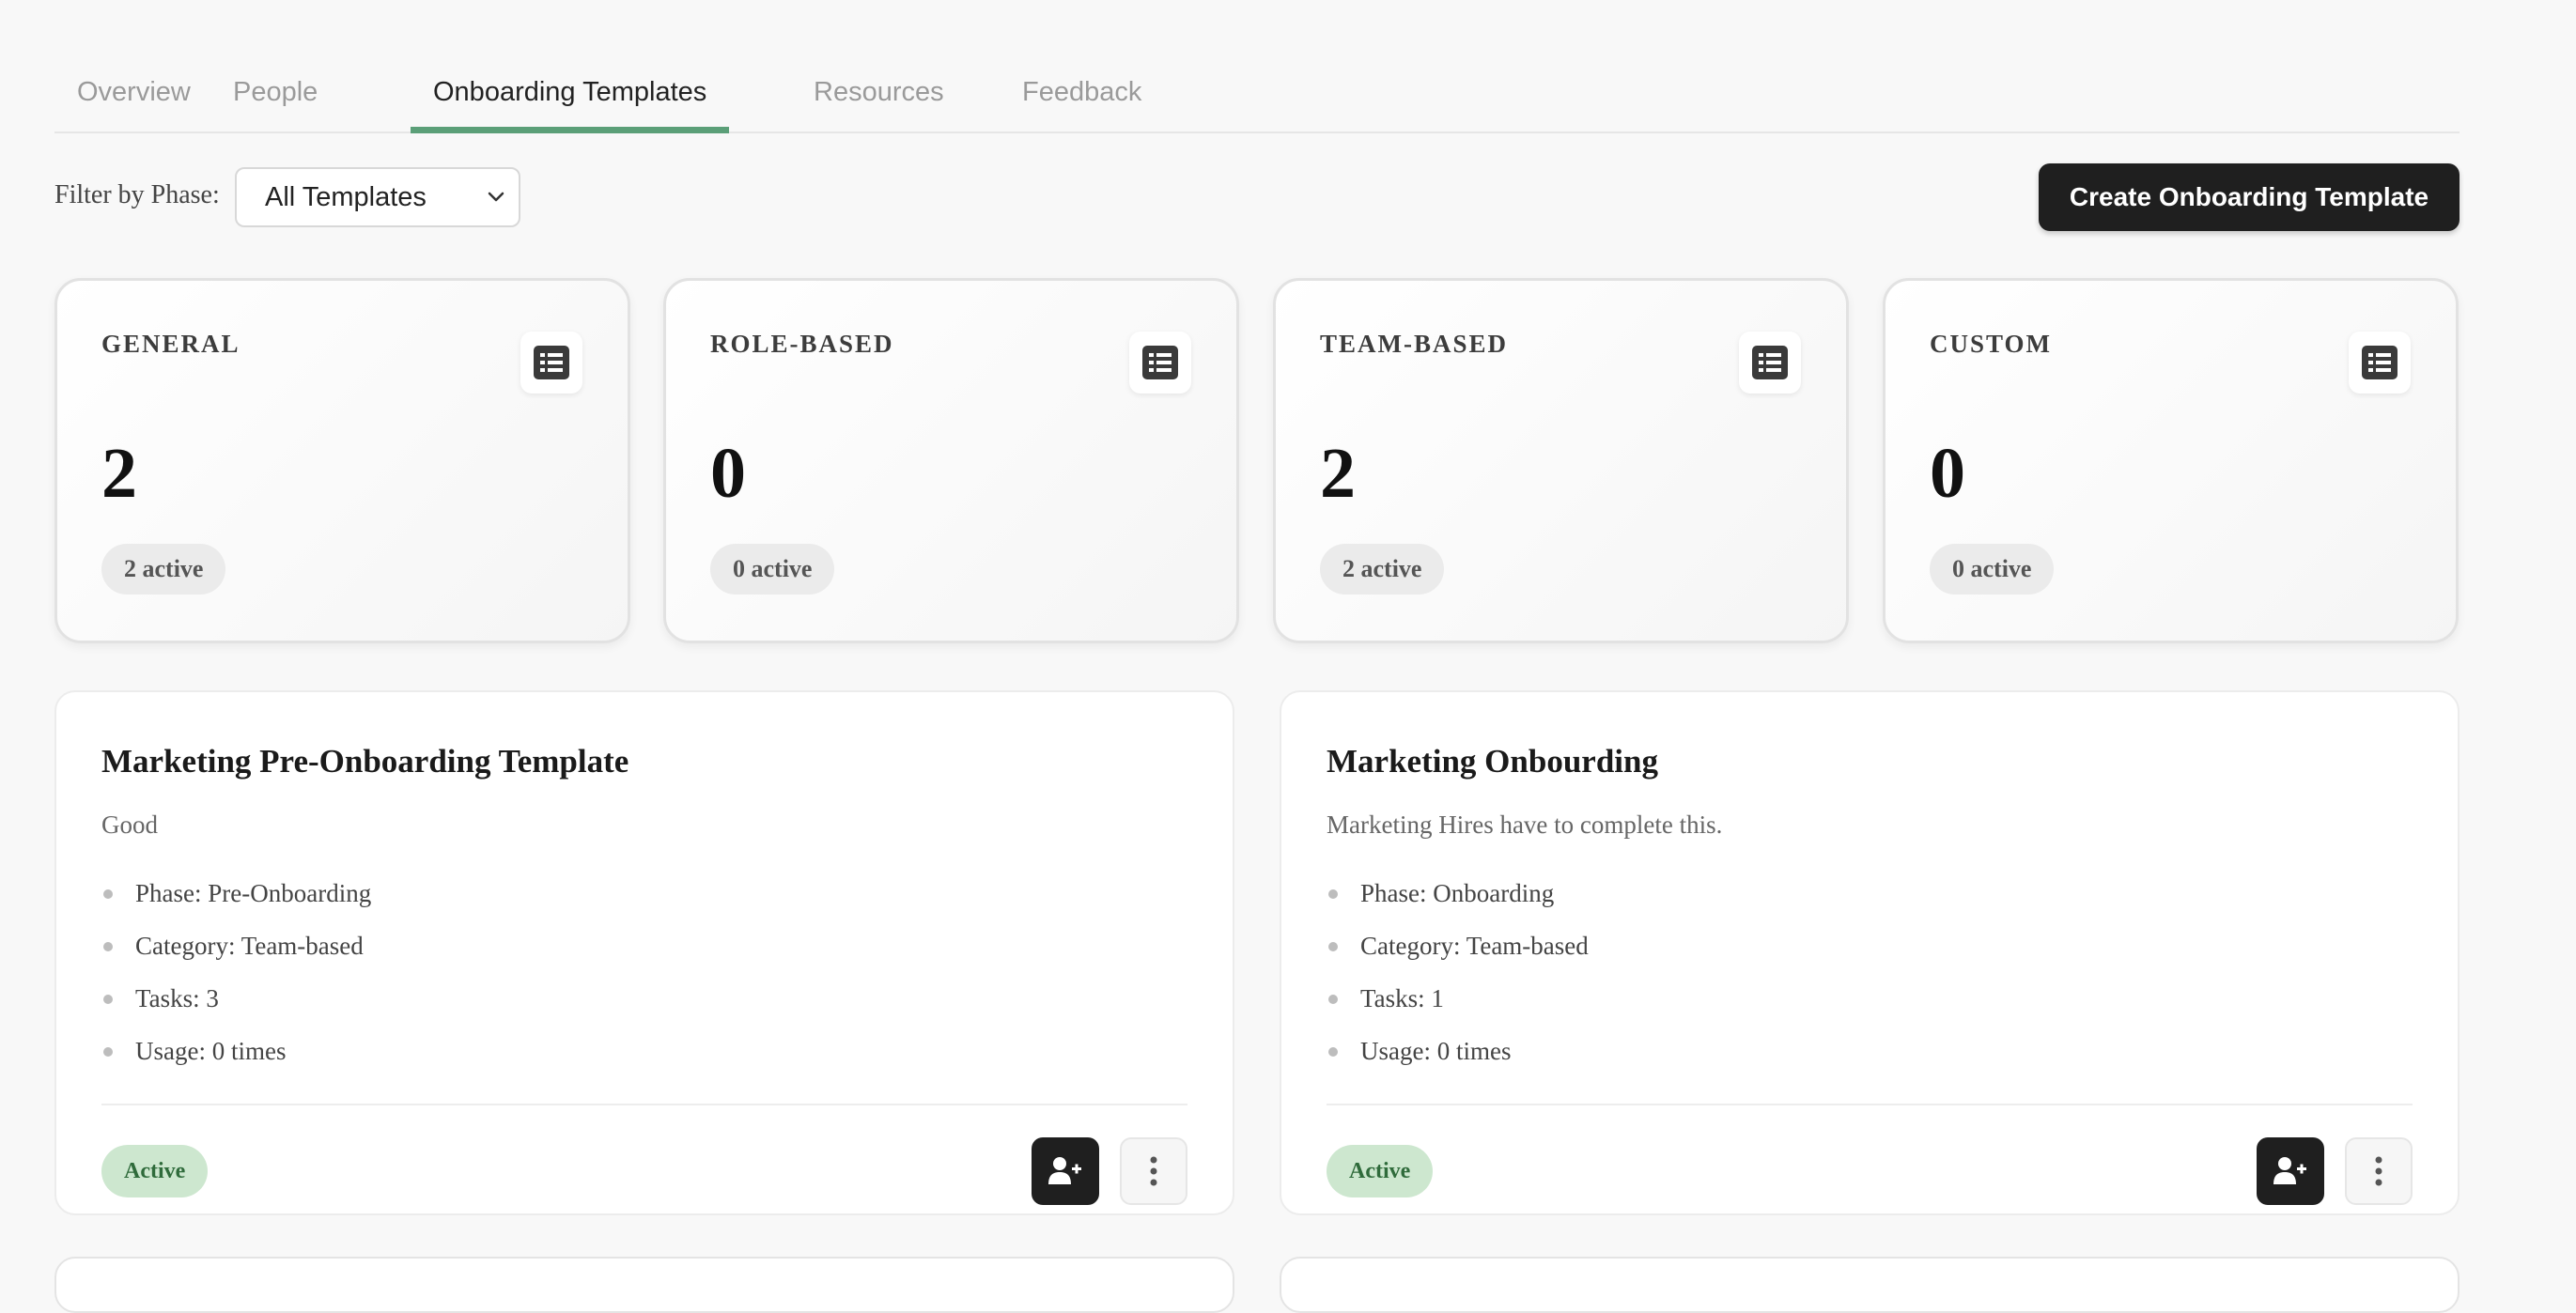  I want to click on stat-title: ROLE-BASED, so click(802, 344).